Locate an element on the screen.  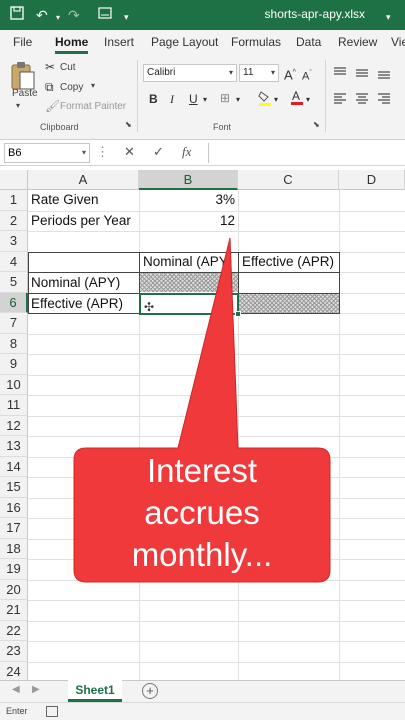
column-header-a: A is located at coordinates (83, 180).